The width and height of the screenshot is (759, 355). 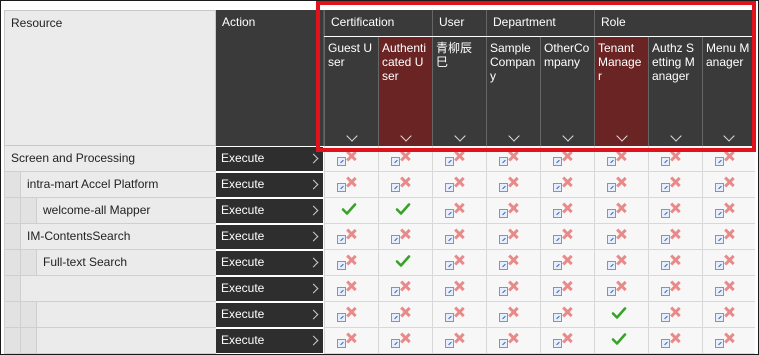 I want to click on resource-name: Screen and Processing, so click(x=110, y=159).